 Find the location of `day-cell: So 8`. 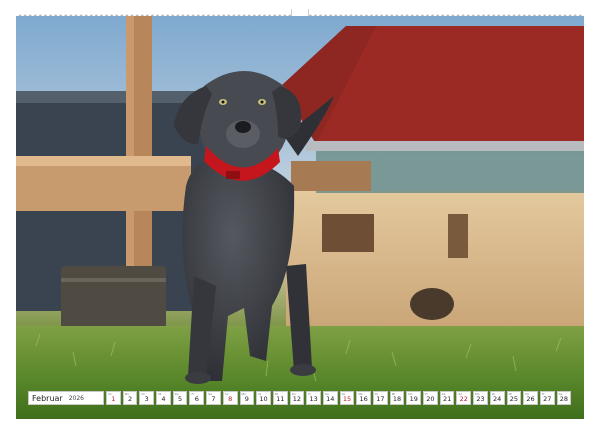

day-cell: So 8 is located at coordinates (230, 398).